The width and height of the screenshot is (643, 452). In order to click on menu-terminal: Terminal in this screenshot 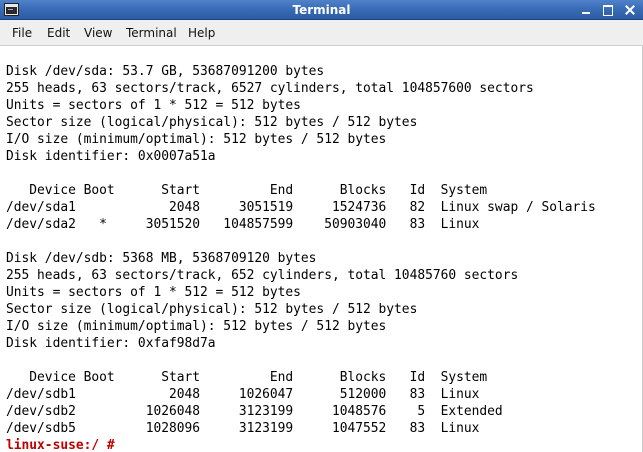, I will do `click(151, 33)`.